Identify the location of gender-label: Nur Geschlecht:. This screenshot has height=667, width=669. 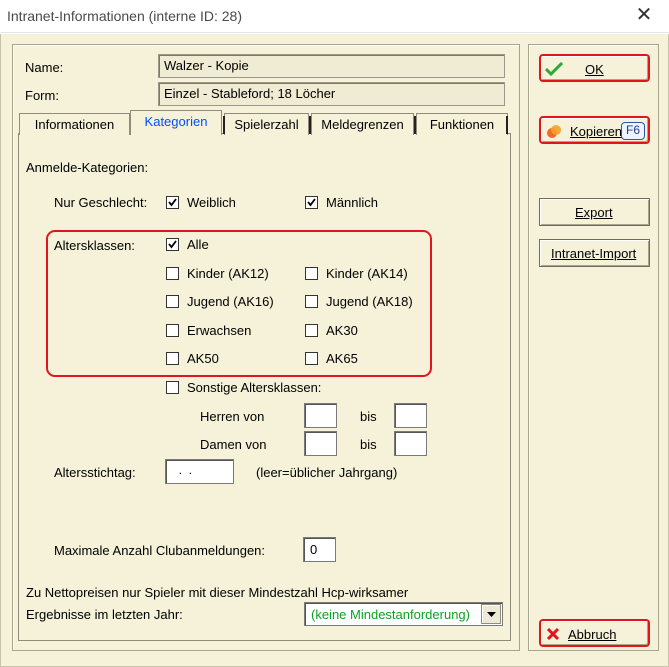
(101, 202).